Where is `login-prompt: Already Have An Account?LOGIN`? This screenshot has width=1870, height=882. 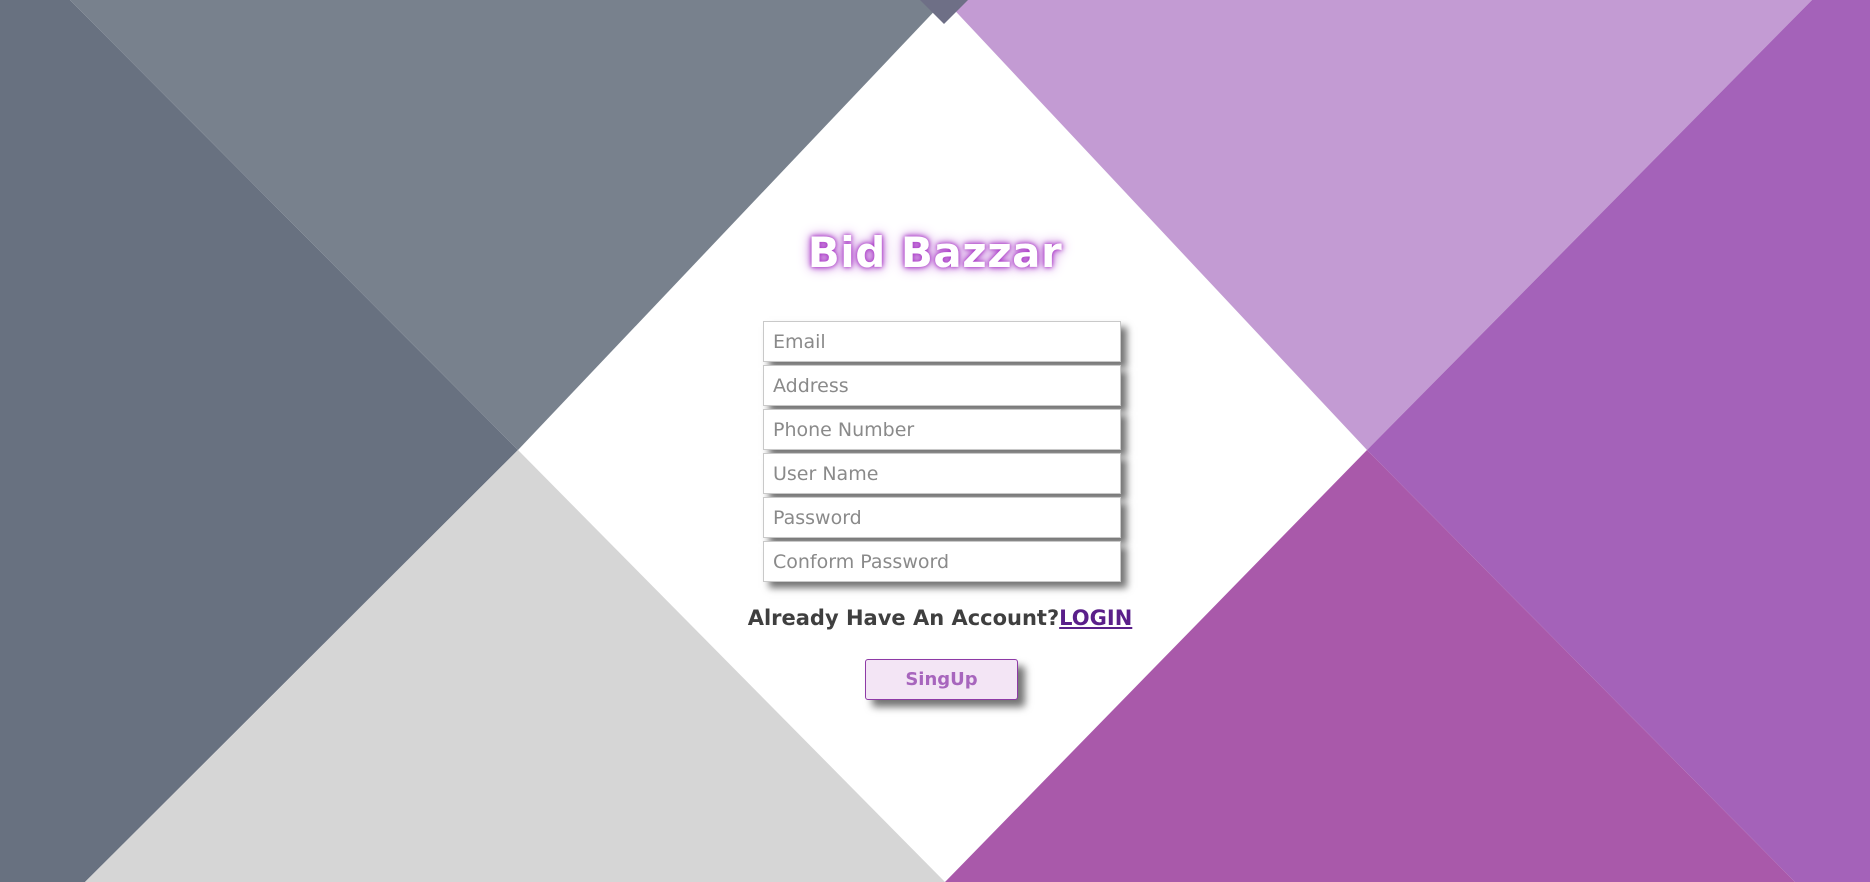
login-prompt: Already Have An Account?LOGIN is located at coordinates (935, 618).